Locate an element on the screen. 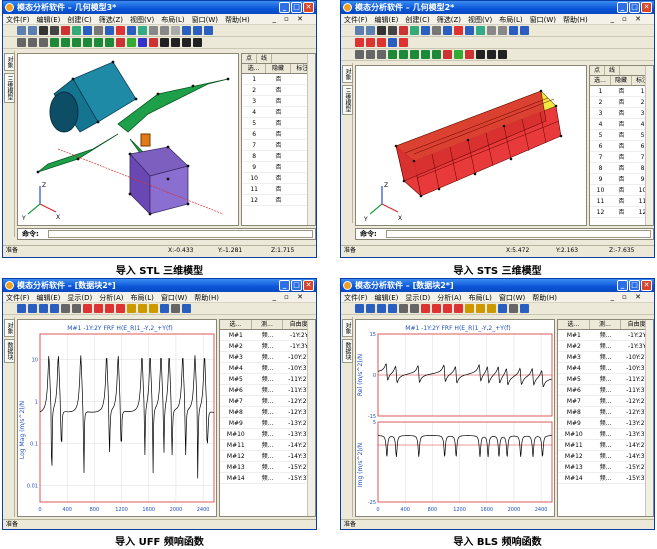 The height and width of the screenshot is (549, 657). tools-icon is located at coordinates (175, 308).